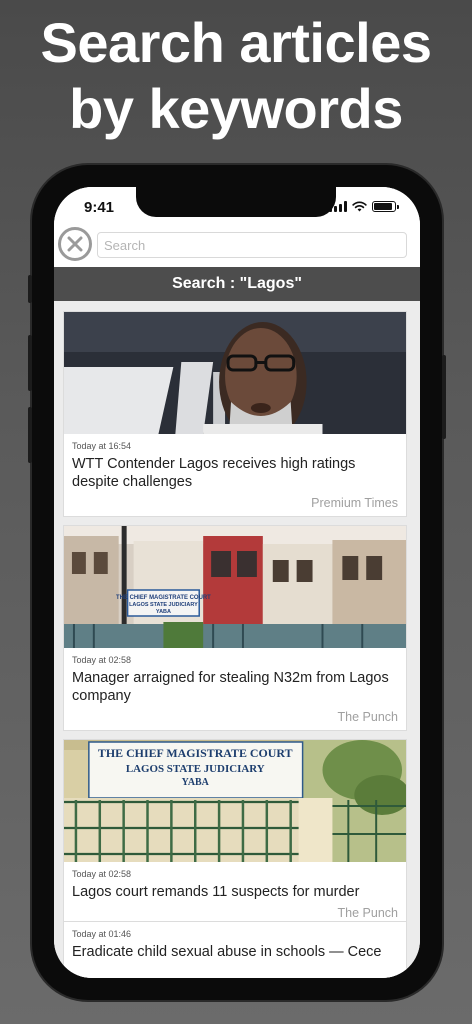 The height and width of the screenshot is (1024, 472). I want to click on notch, so click(236, 202).